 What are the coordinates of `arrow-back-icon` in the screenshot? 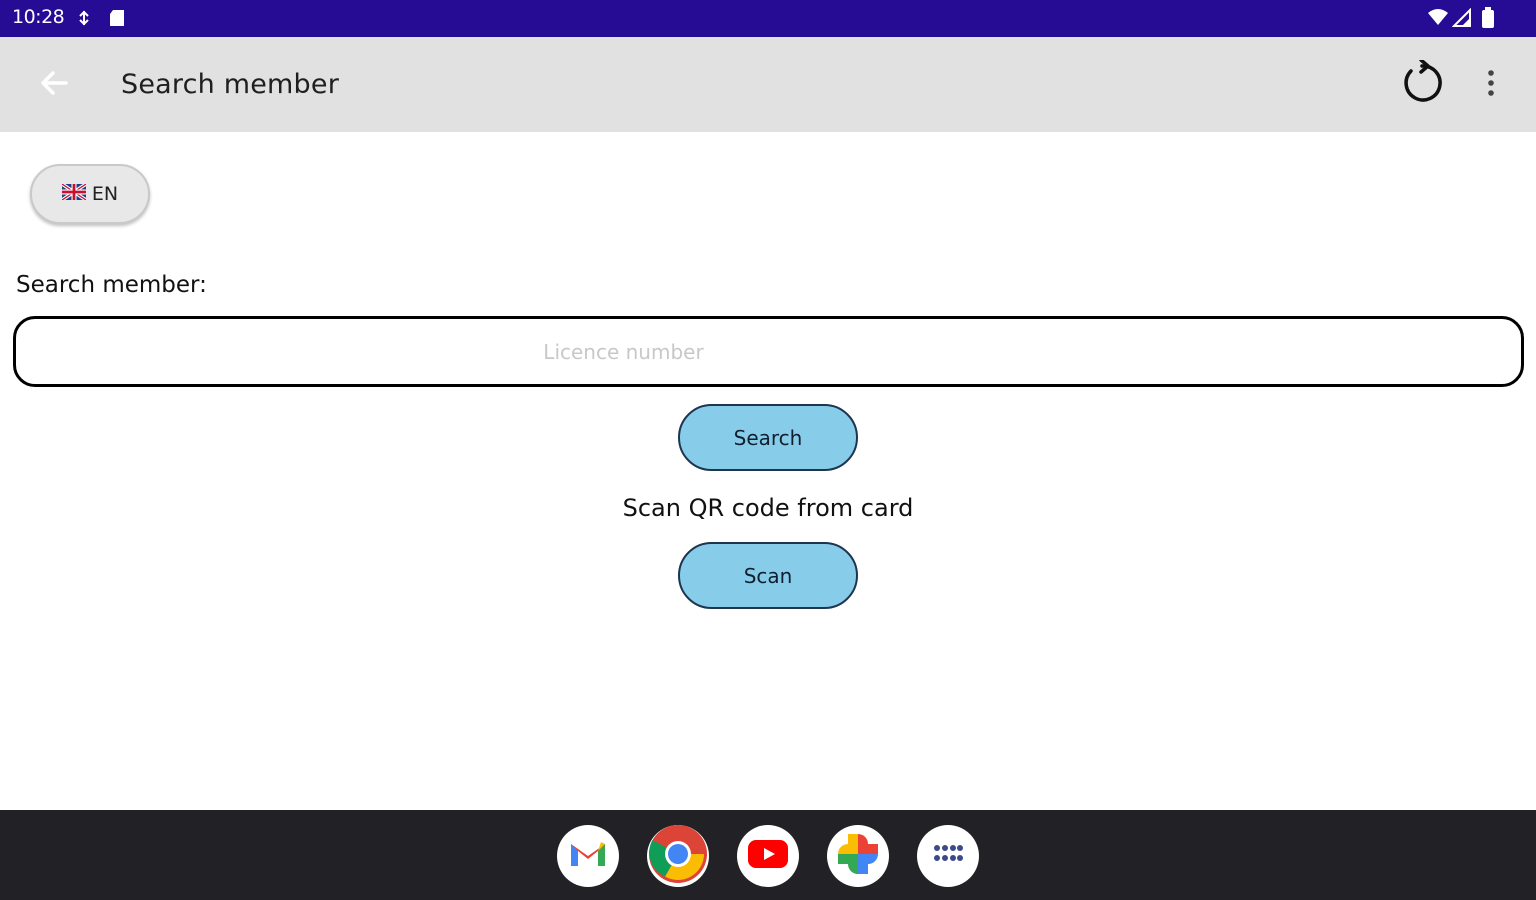 It's located at (54, 85).